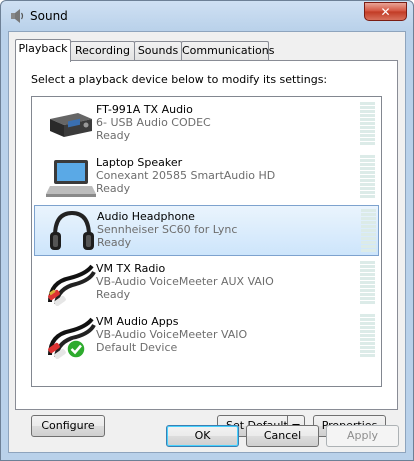  I want to click on close-button: ✕, so click(385, 11).